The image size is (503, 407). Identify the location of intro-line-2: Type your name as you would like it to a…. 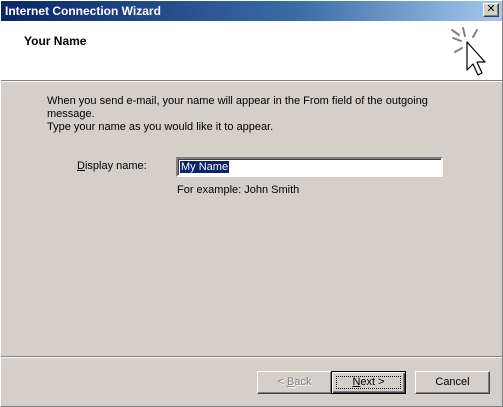
(160, 127).